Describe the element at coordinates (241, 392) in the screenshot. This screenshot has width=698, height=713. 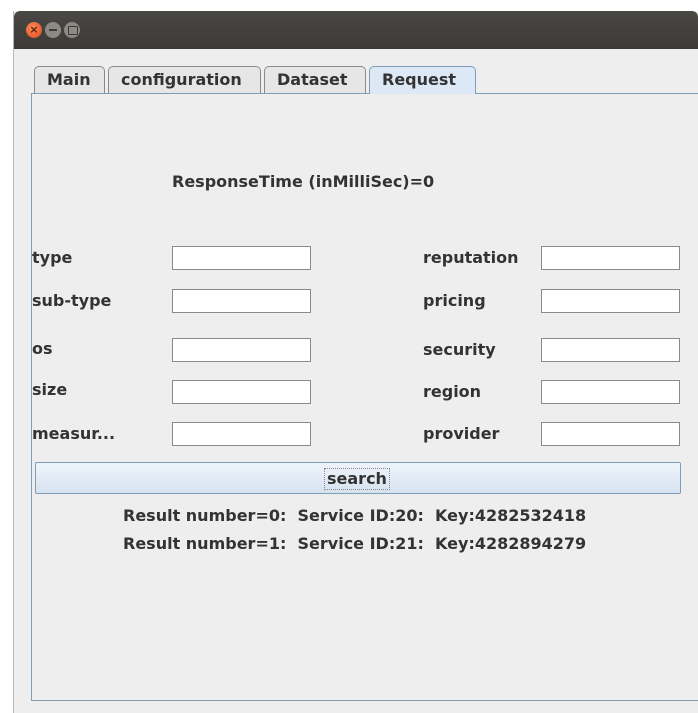
I see `size-field` at that location.